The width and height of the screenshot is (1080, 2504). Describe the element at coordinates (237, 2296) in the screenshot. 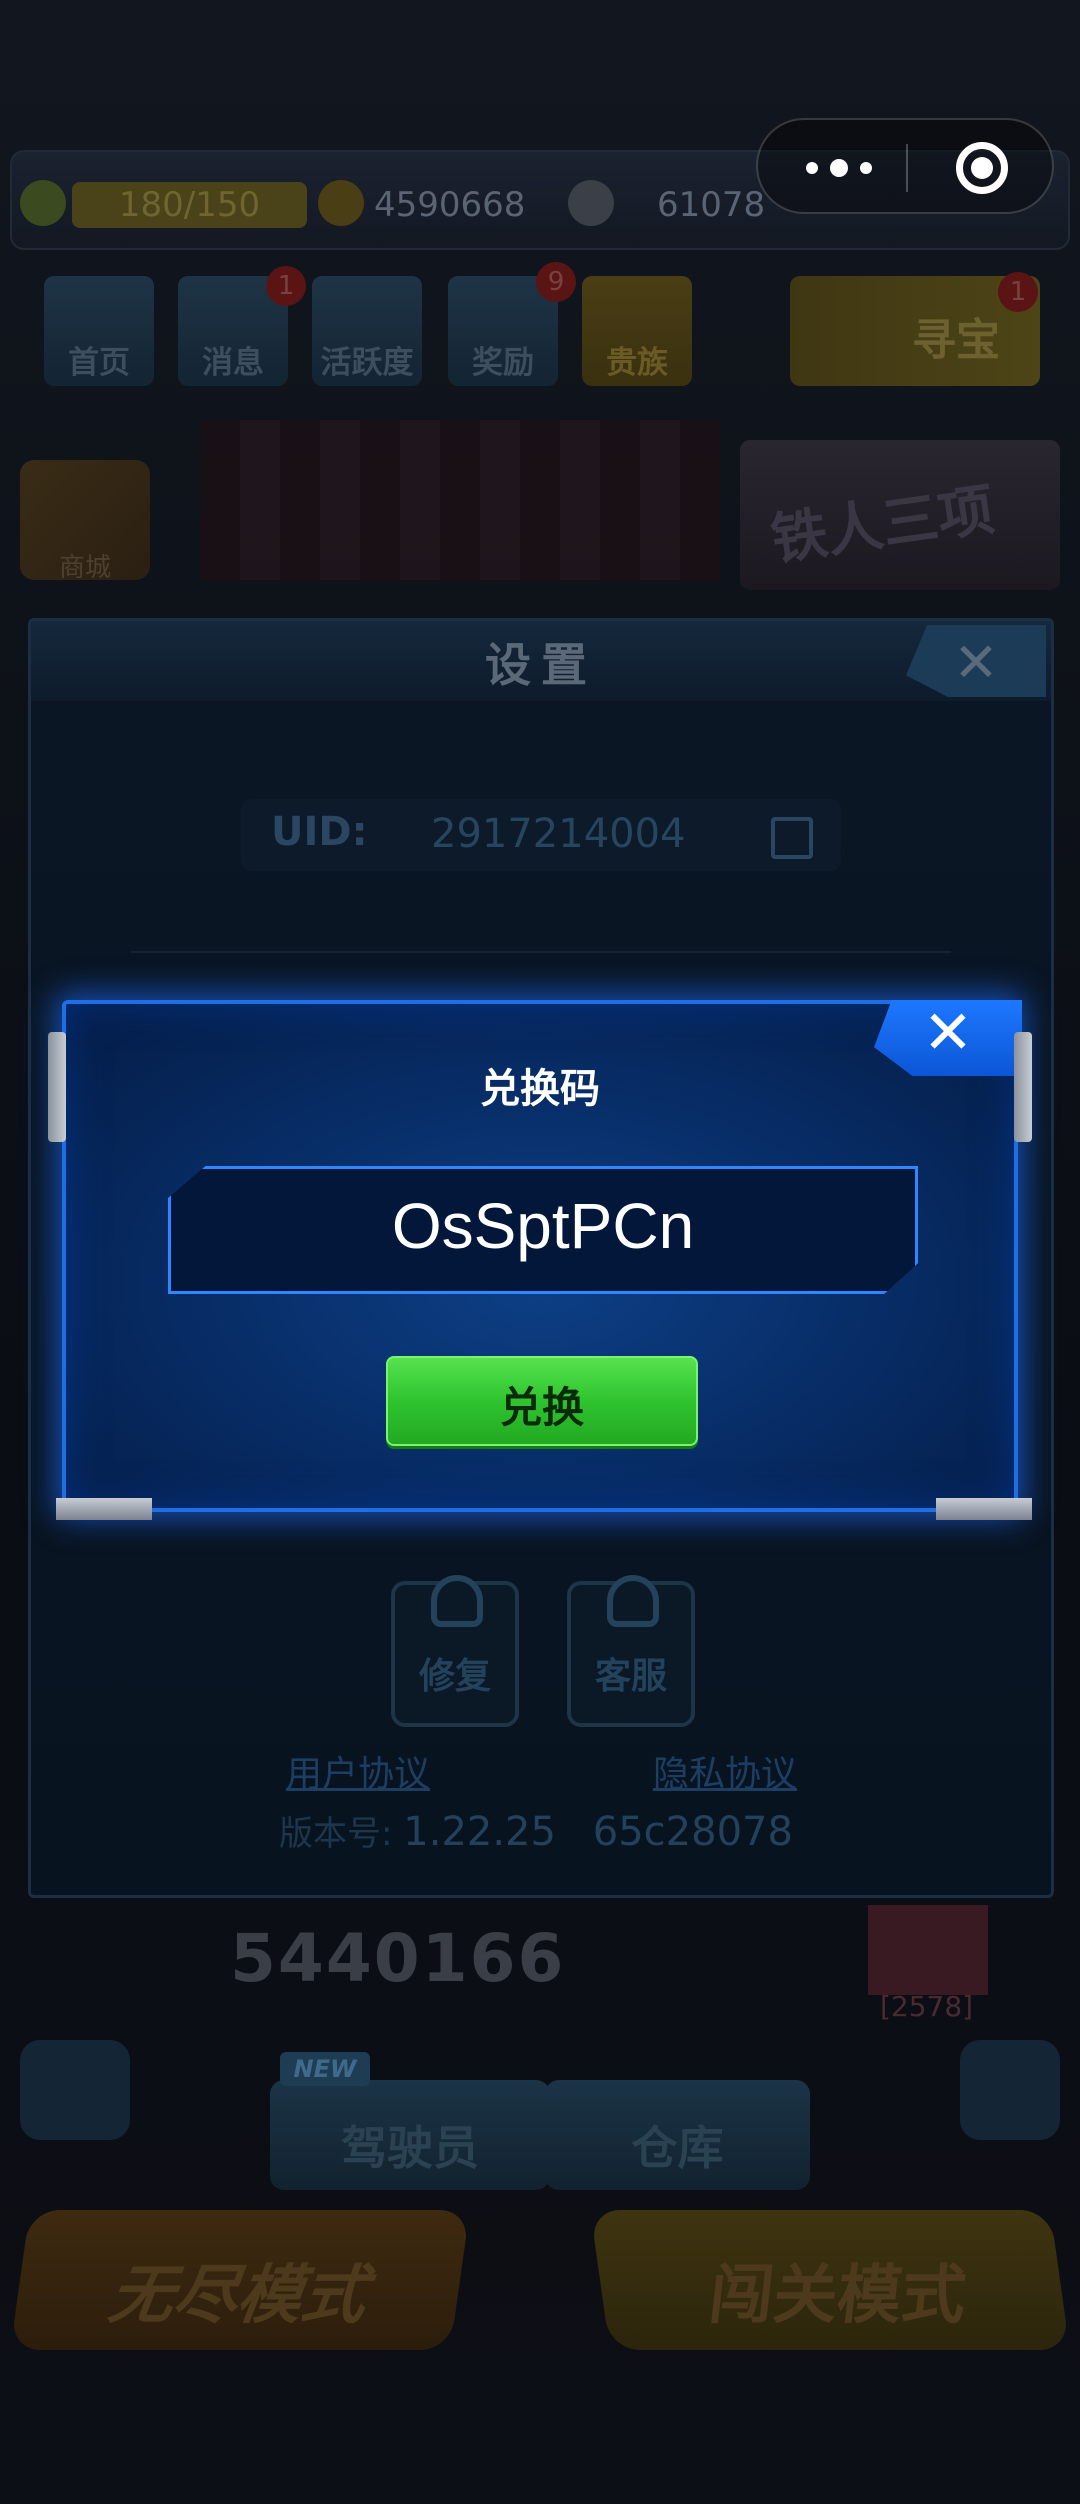

I see `endless-mode-label: 无尽模式` at that location.